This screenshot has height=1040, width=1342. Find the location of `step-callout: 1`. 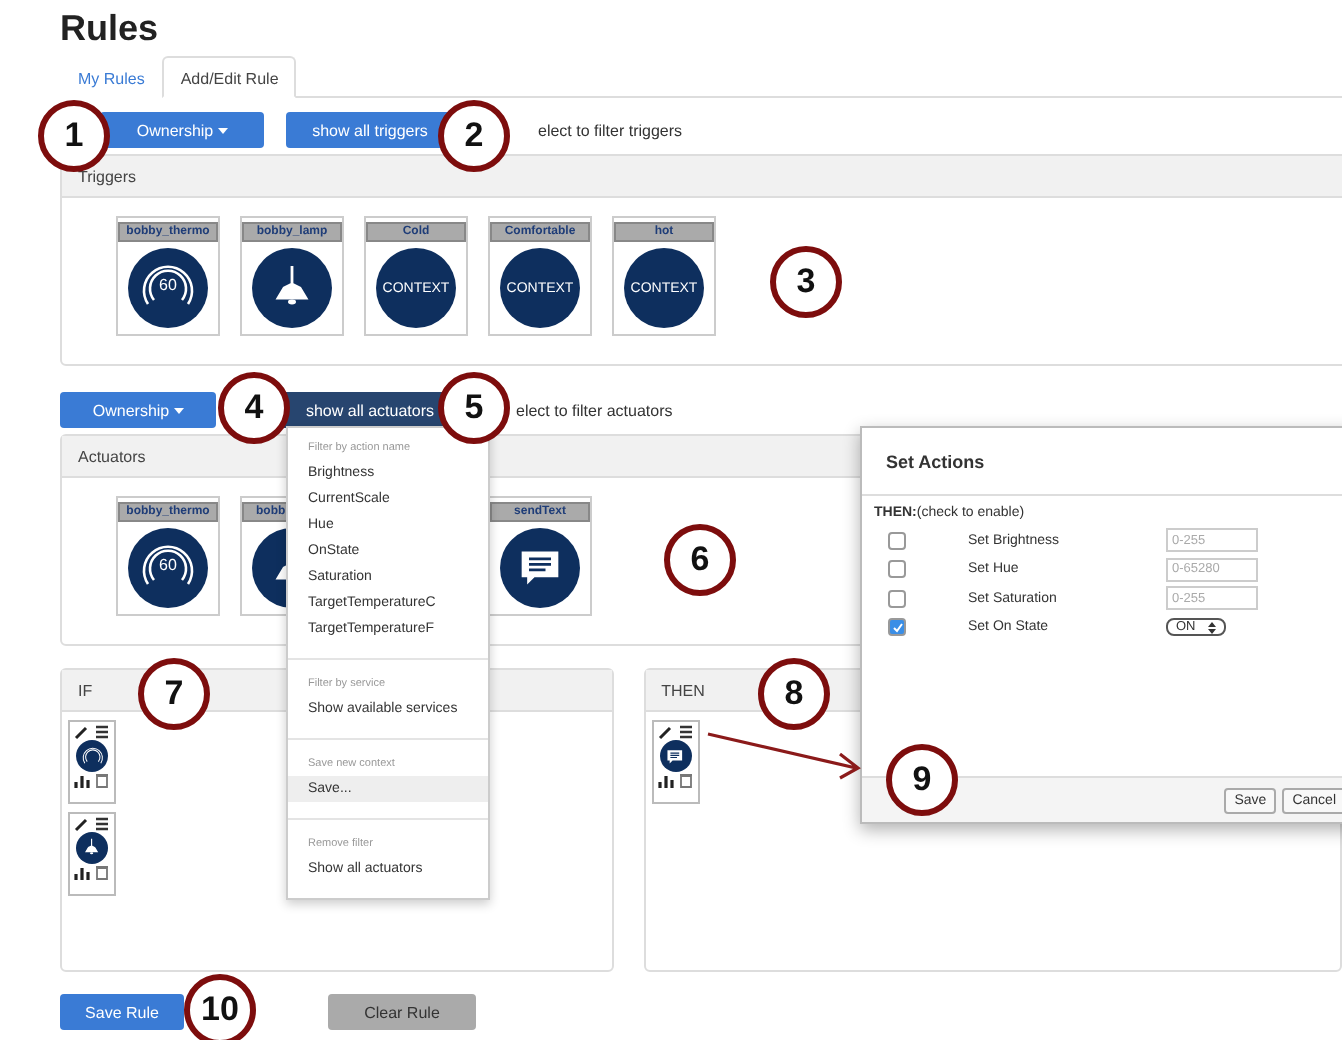

step-callout: 1 is located at coordinates (74, 136).